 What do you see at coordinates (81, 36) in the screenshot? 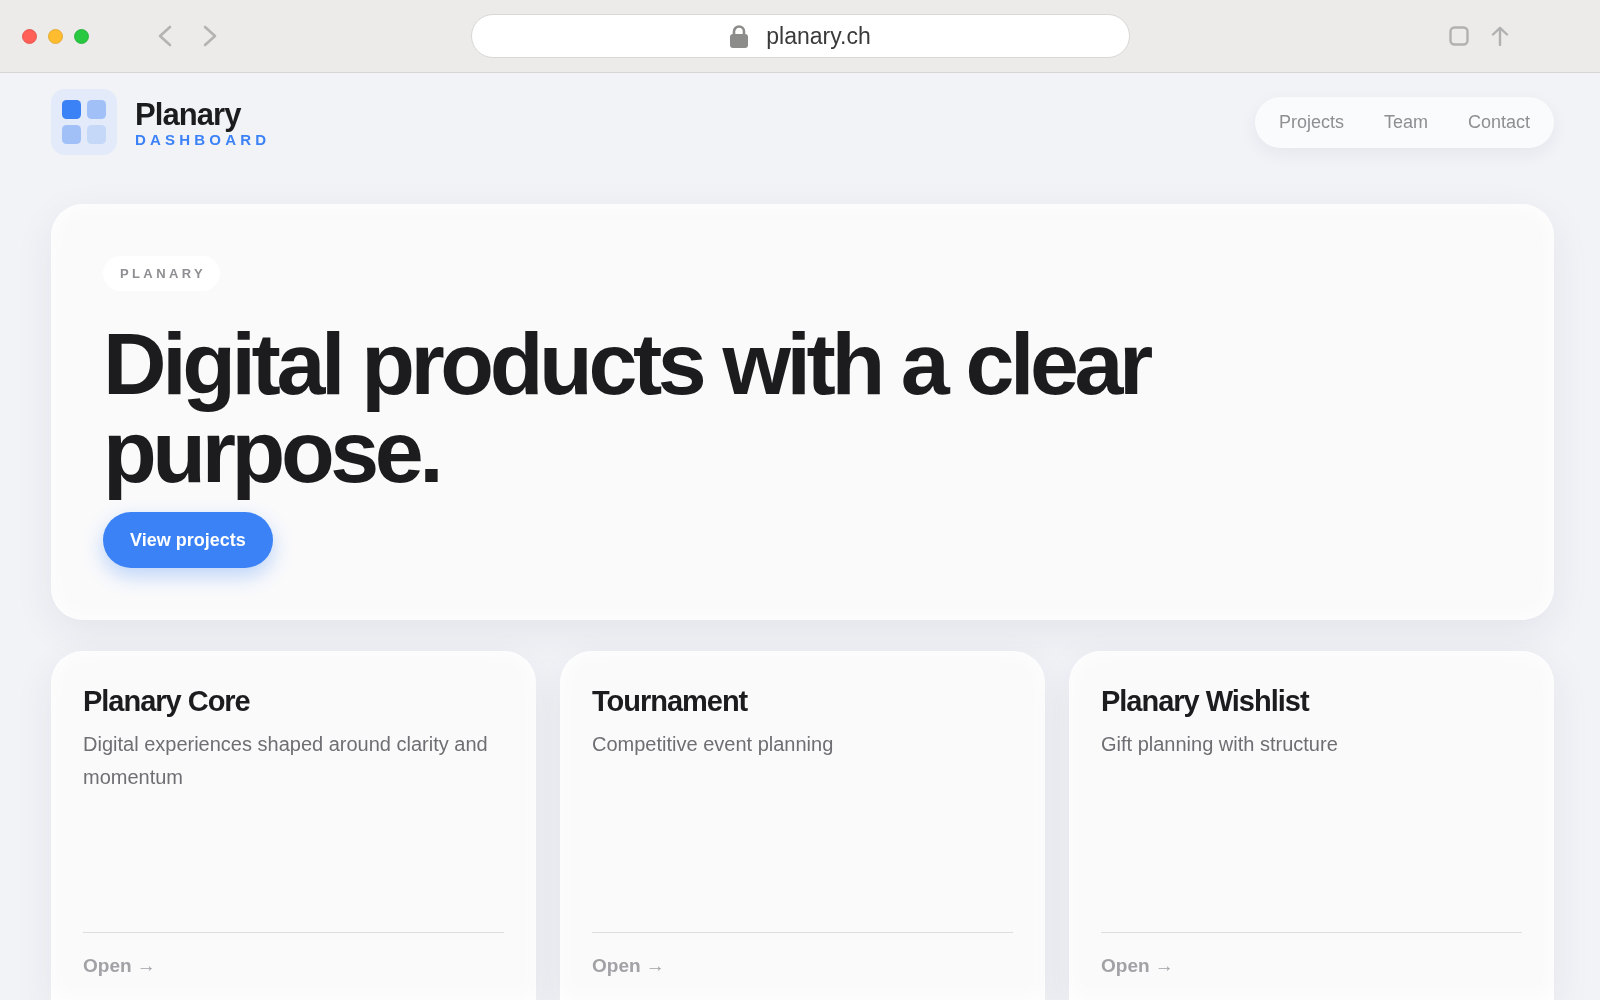
I see `window-zoom-icon` at bounding box center [81, 36].